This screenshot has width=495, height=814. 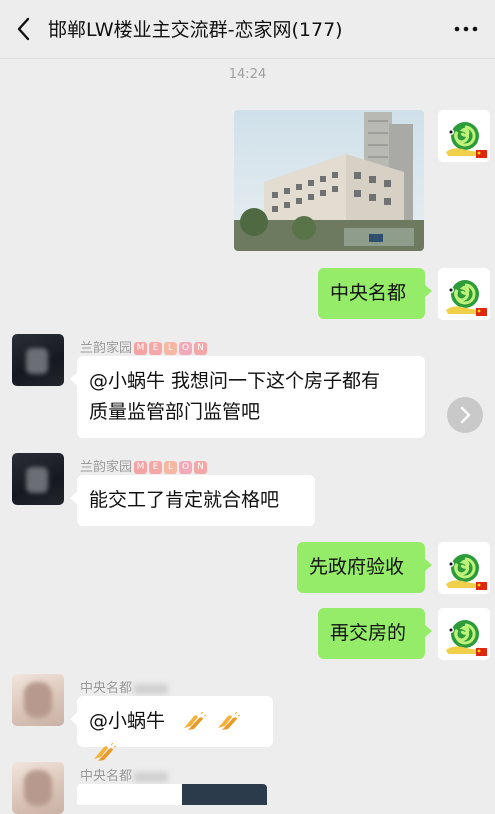 I want to click on building-photo-image, so click(x=329, y=180).